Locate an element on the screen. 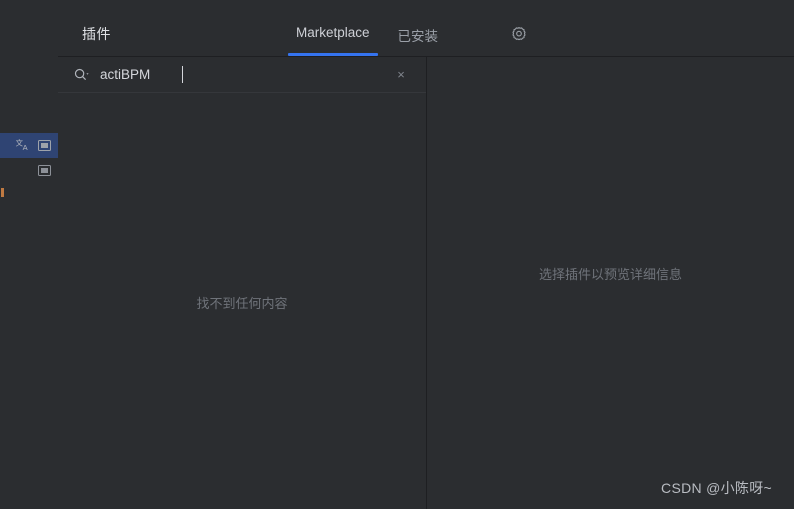 The image size is (794, 509). clear-search-button: × is located at coordinates (401, 75).